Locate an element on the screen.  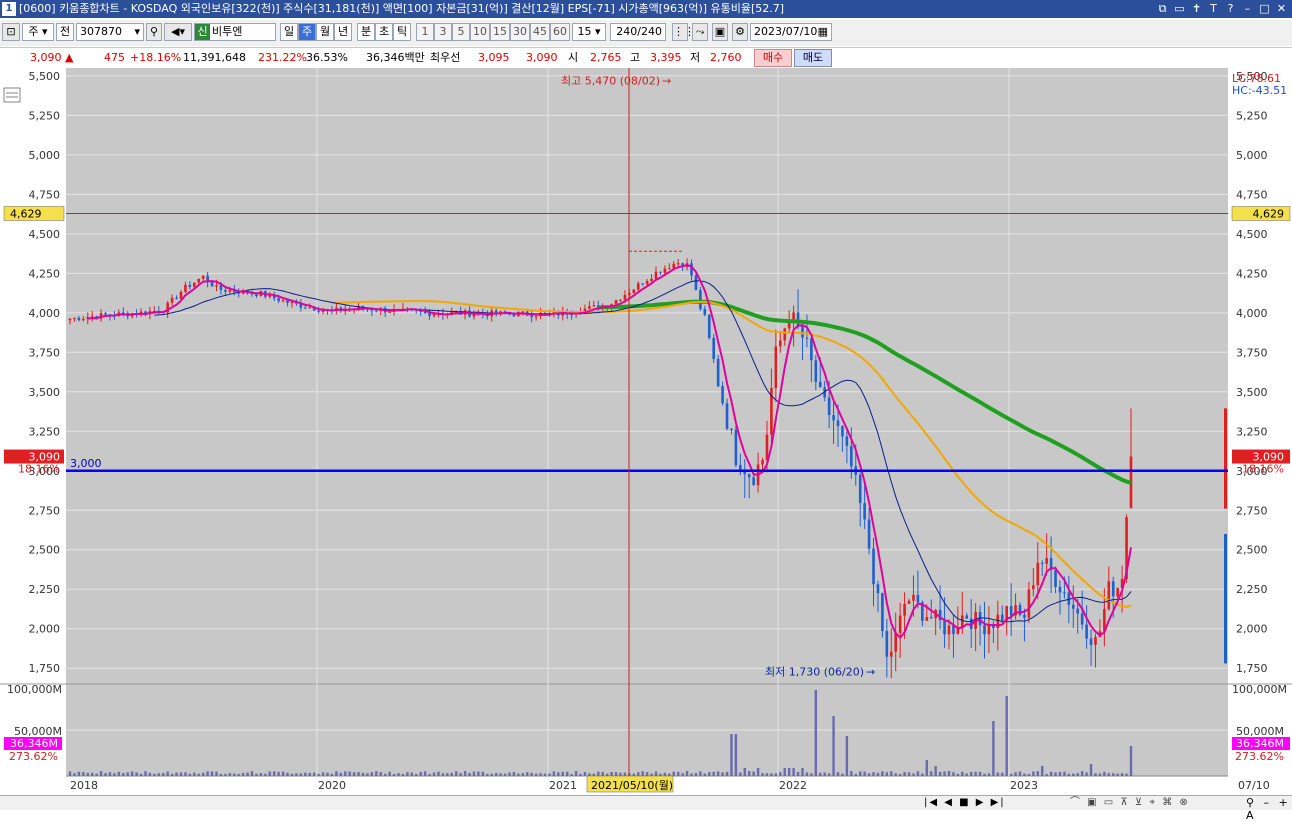
open-price: 2,765 is located at coordinates (606, 57).